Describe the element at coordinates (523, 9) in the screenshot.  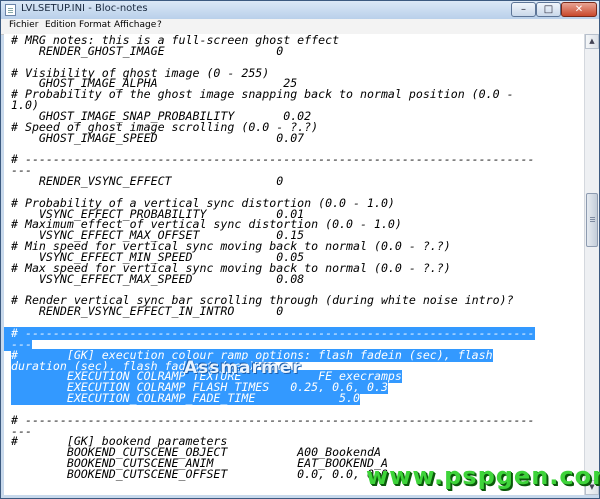
I see `minimize-button: –` at that location.